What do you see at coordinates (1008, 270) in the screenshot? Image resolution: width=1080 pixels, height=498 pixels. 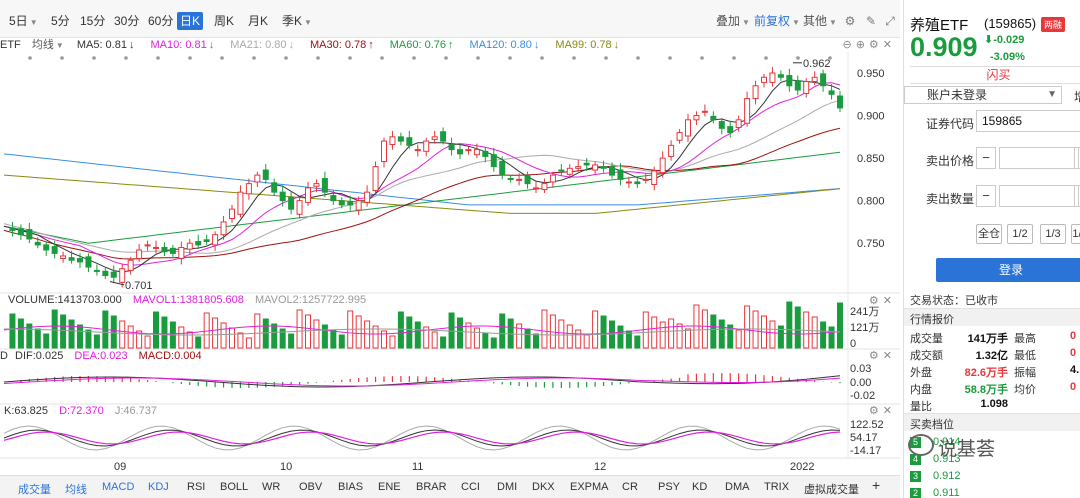 I see `login-button: 登录` at bounding box center [1008, 270].